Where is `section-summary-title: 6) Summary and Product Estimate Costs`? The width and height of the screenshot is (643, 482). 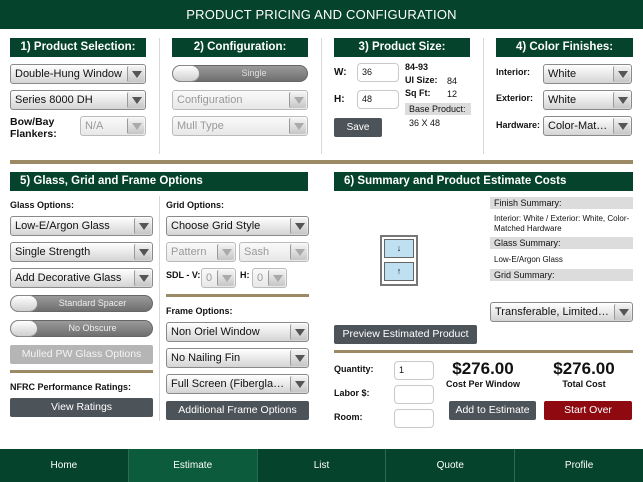 section-summary-title: 6) Summary and Product Estimate Costs is located at coordinates (483, 181).